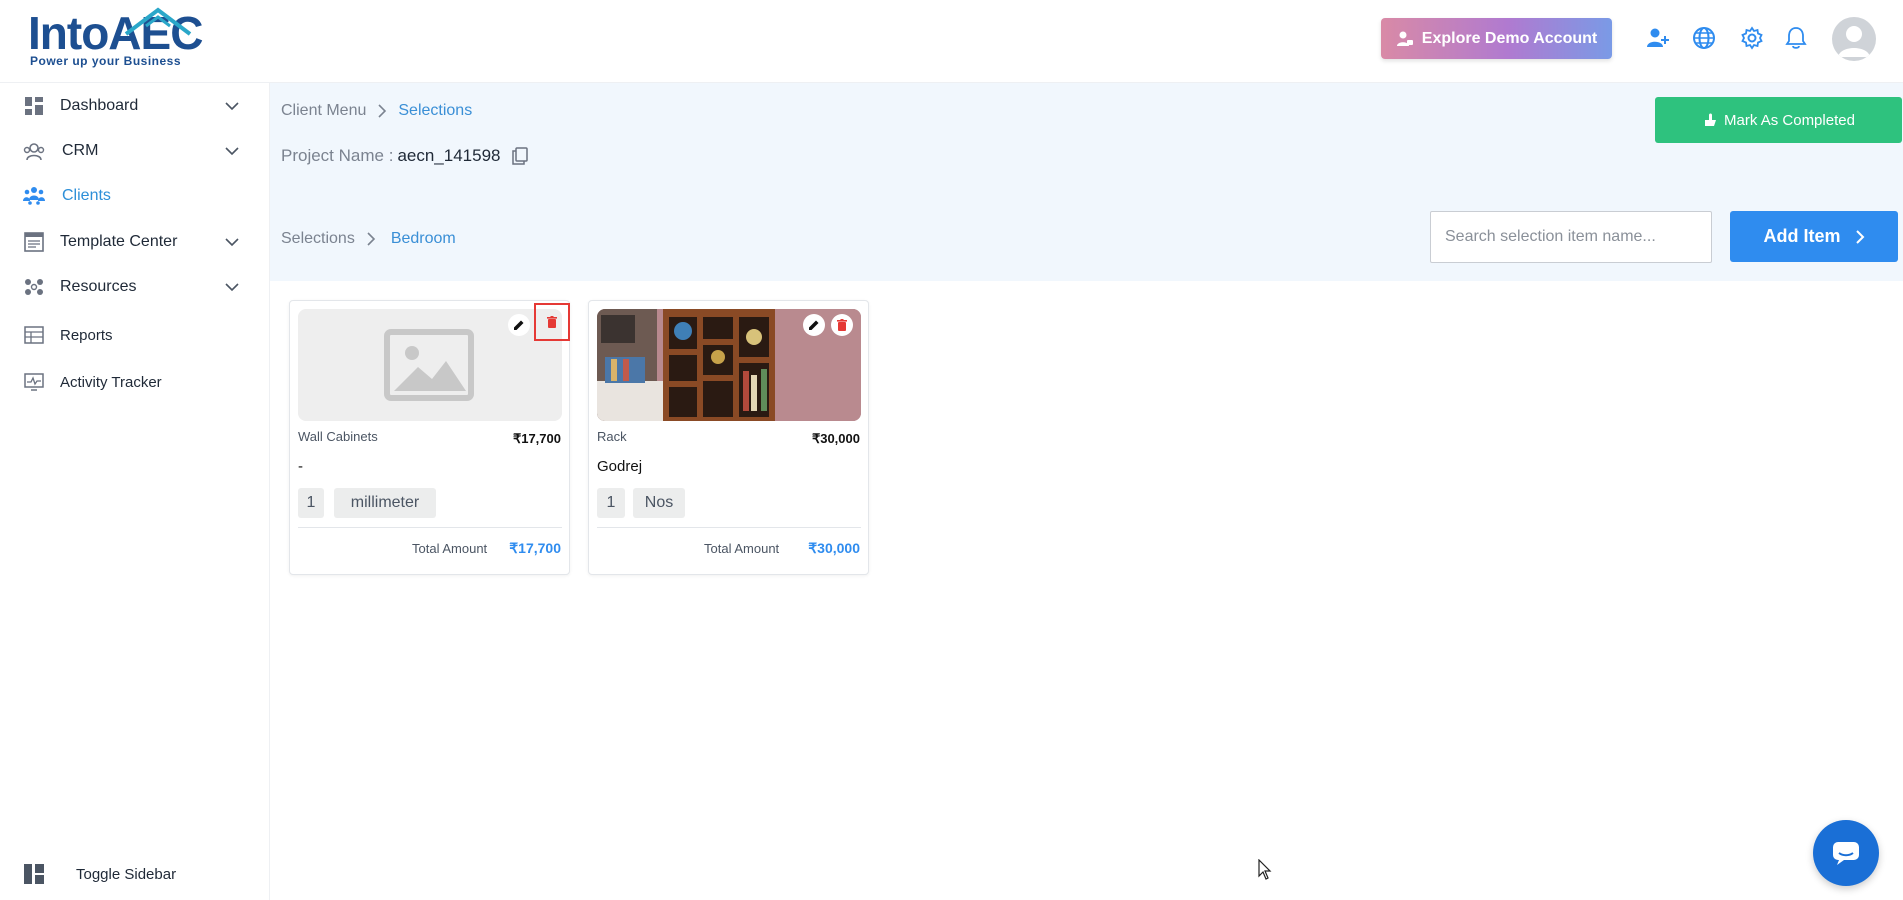 The image size is (1903, 900). Describe the element at coordinates (34, 196) in the screenshot. I see `clients-icon` at that location.